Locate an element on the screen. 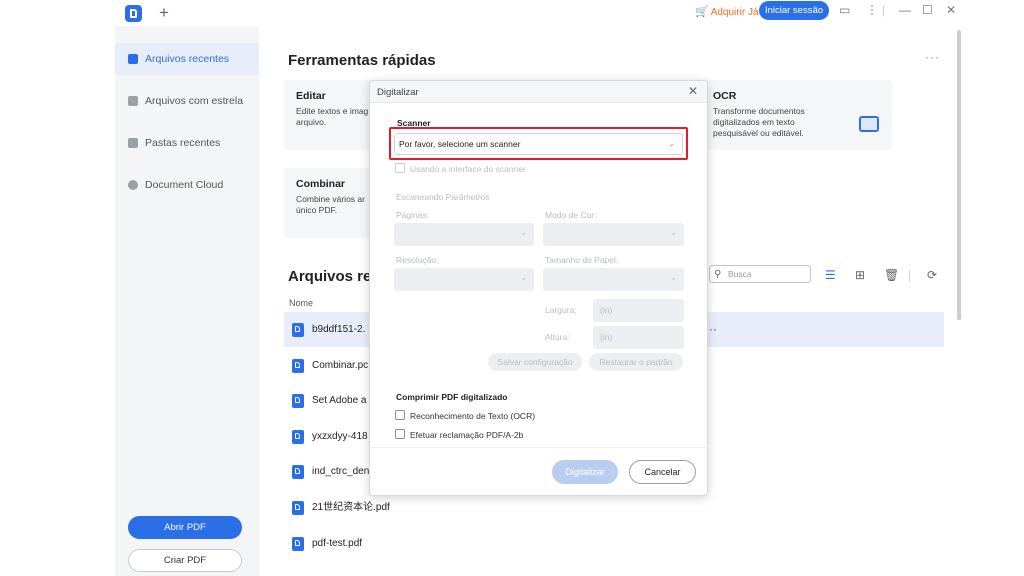 Image resolution: width=1024 pixels, height=576 pixels. width-unit: (in) is located at coordinates (606, 310).